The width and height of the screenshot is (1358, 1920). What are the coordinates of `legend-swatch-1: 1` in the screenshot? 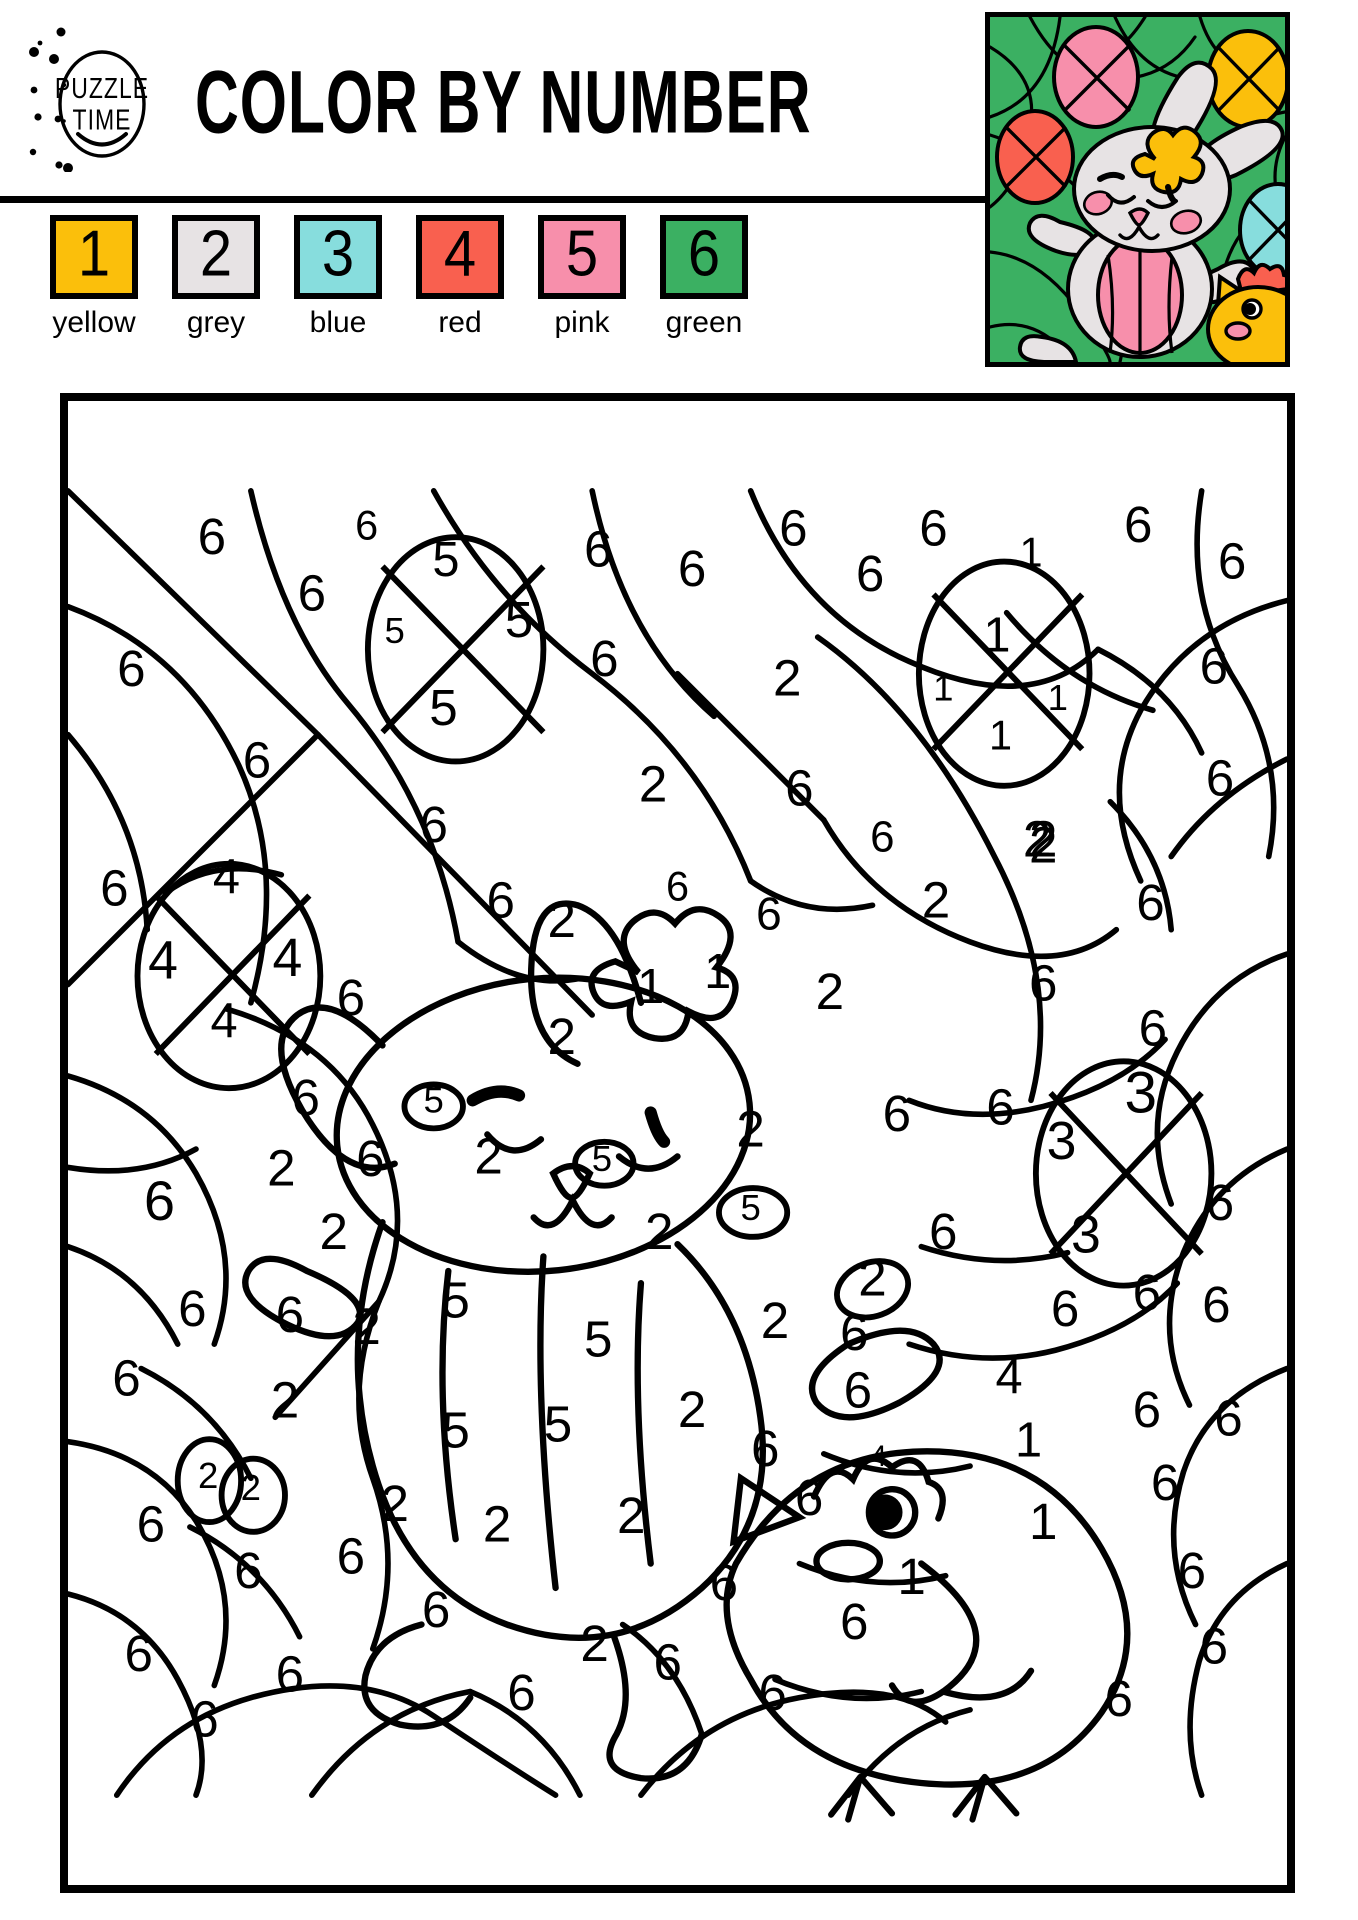 It's located at (94, 257).